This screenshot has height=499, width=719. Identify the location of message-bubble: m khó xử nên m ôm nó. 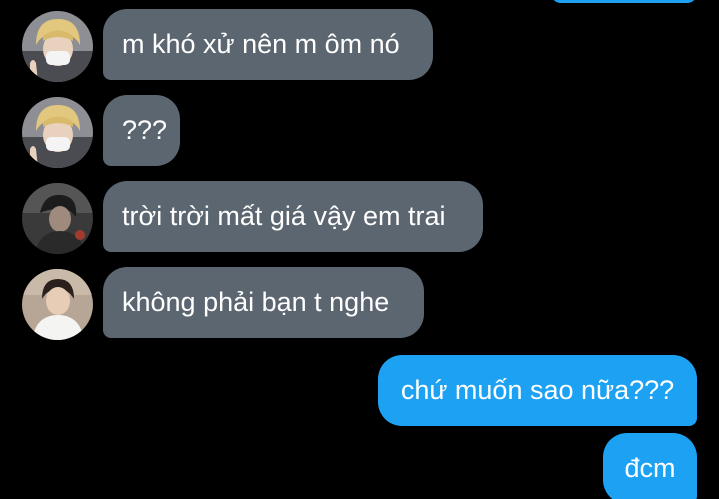
(268, 44).